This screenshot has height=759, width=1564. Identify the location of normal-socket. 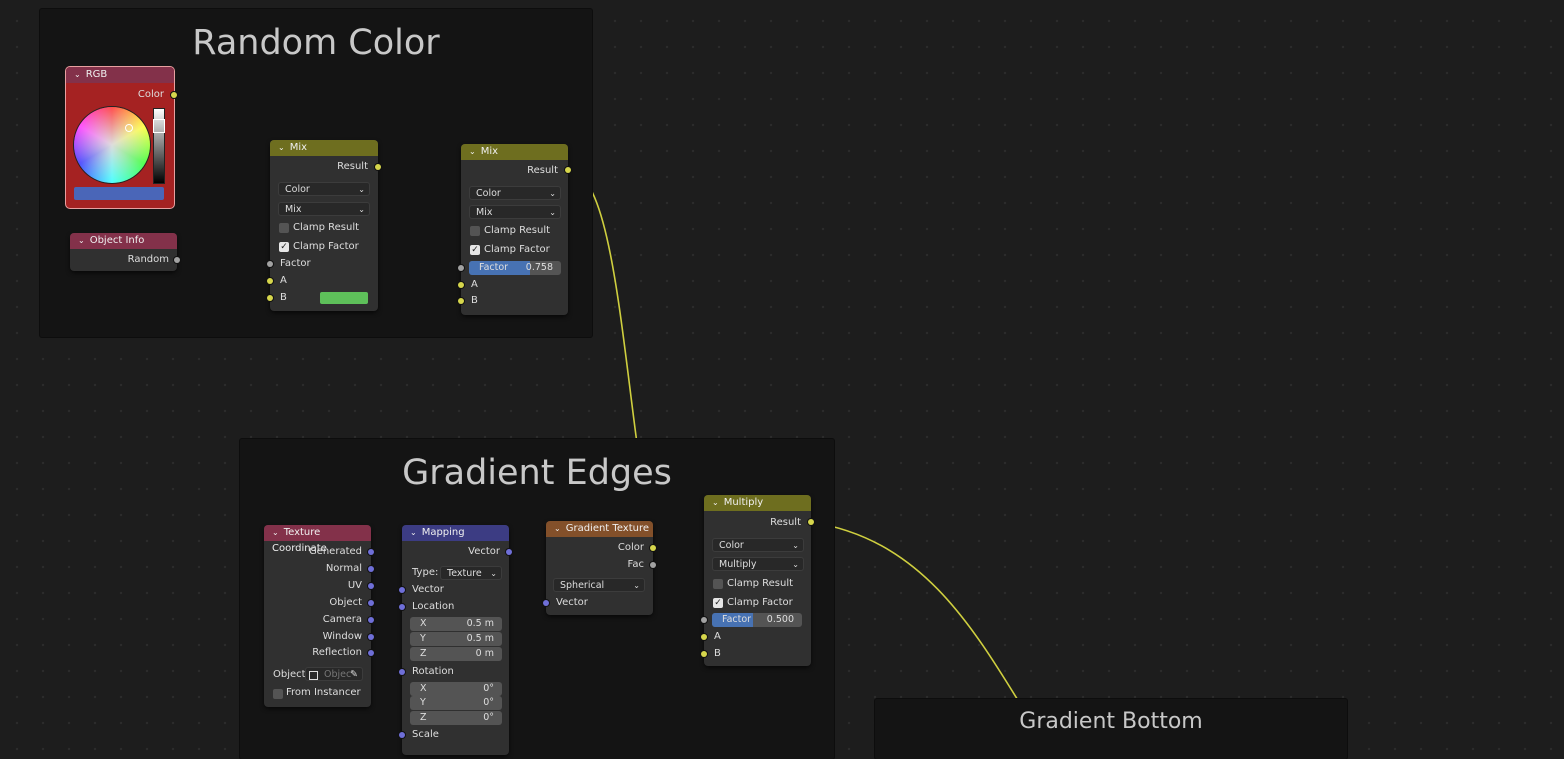
(371, 569).